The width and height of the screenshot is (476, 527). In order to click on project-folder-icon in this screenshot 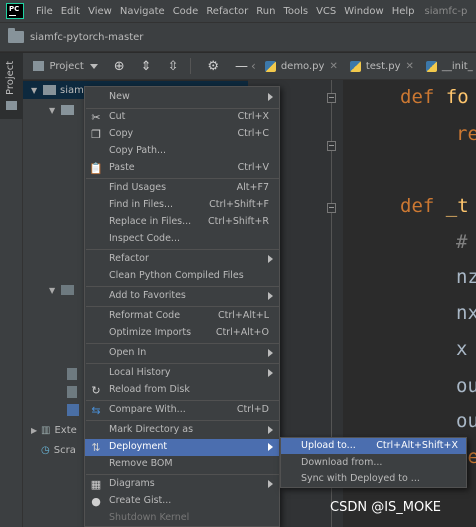, I will do `click(11, 105)`.